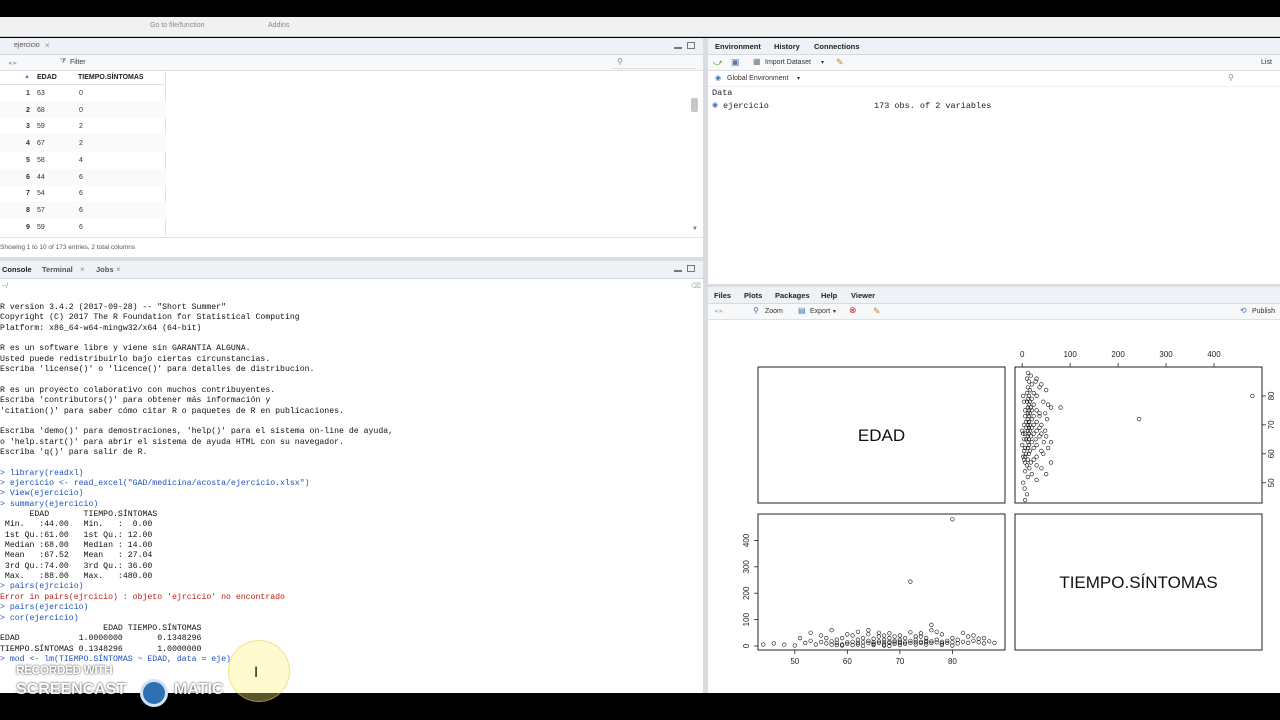 Image resolution: width=1280 pixels, height=720 pixels. What do you see at coordinates (41, 144) in the screenshot?
I see `cell-edad: 67` at bounding box center [41, 144].